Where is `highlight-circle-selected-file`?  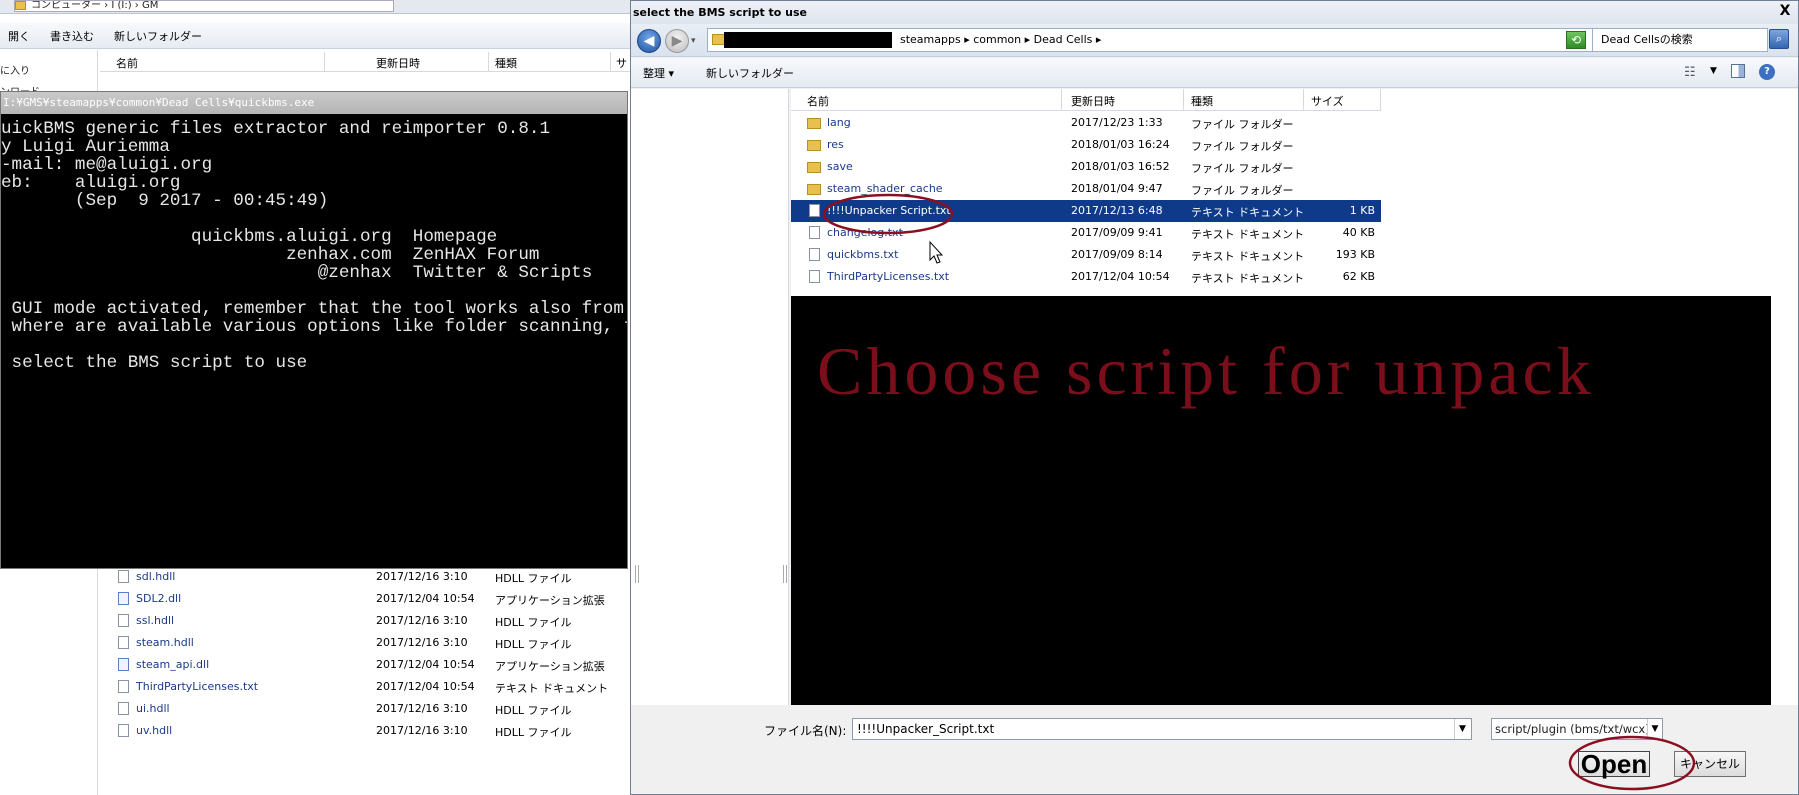
highlight-circle-selected-file is located at coordinates (888, 214).